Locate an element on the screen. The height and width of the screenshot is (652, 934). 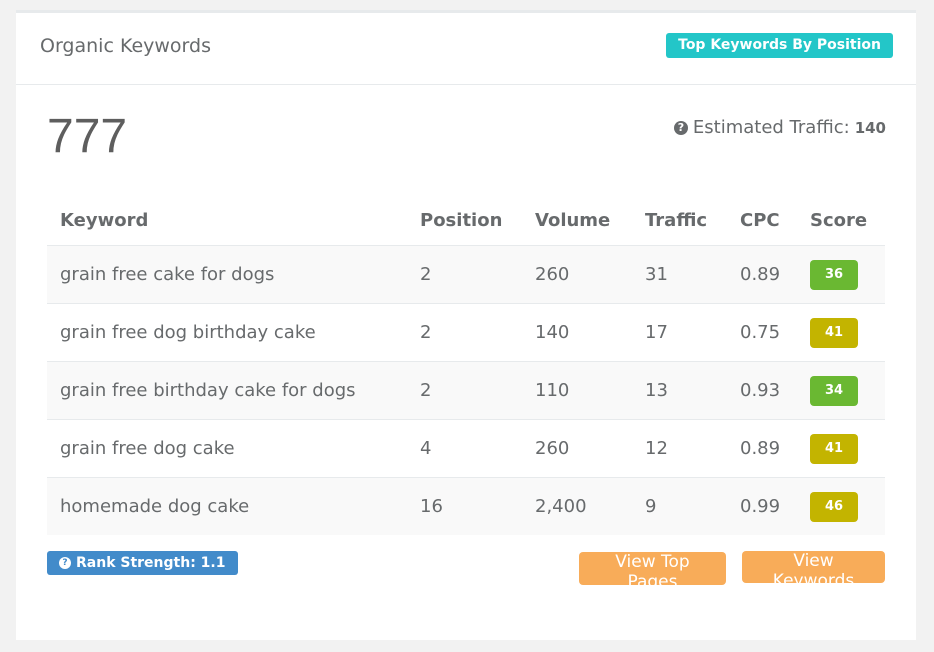
keyword-cell: grain free cake for dogs is located at coordinates (227, 274).